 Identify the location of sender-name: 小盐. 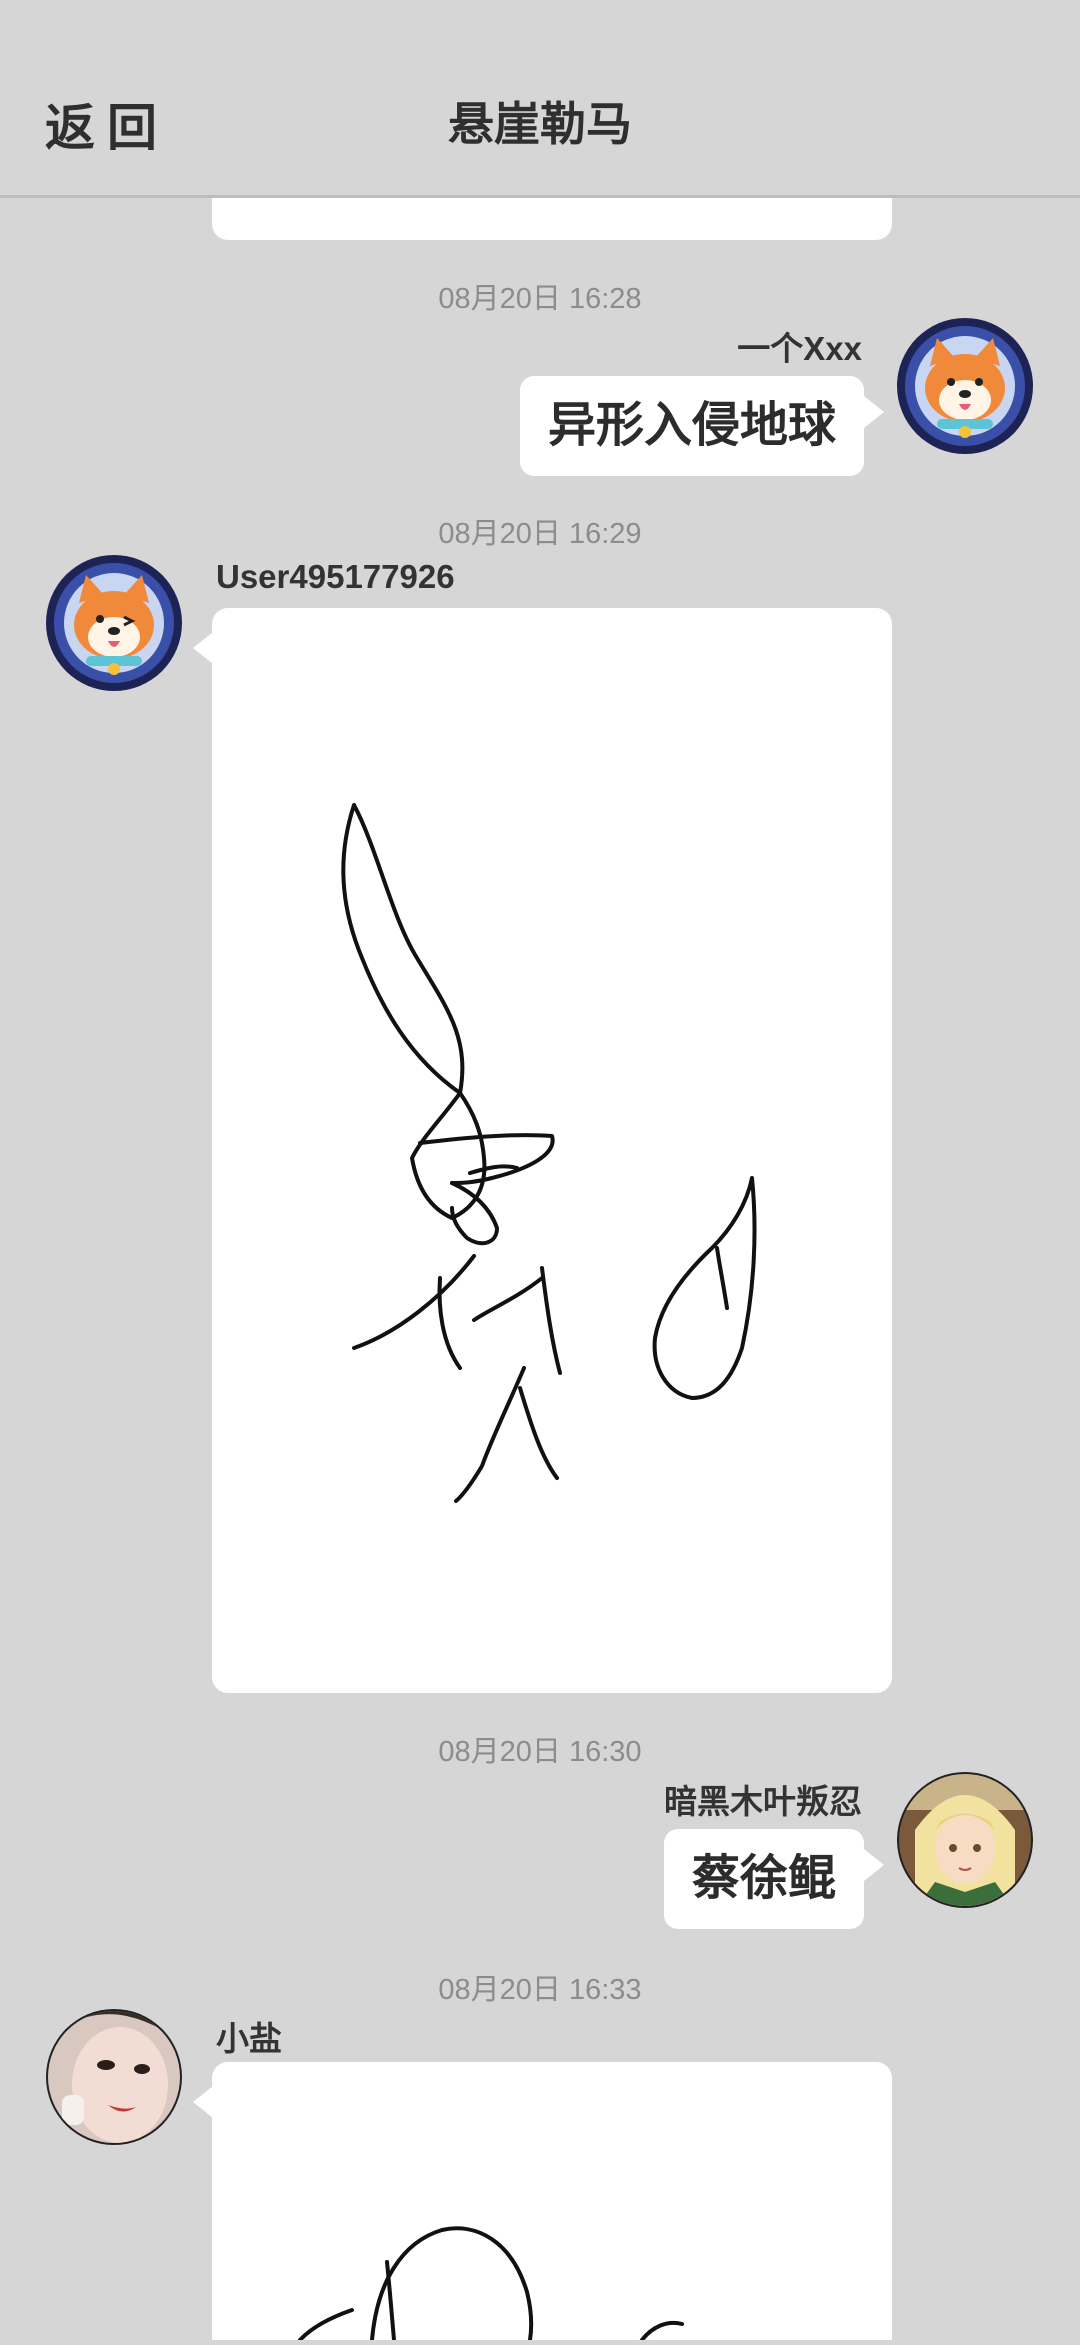
(249, 2038).